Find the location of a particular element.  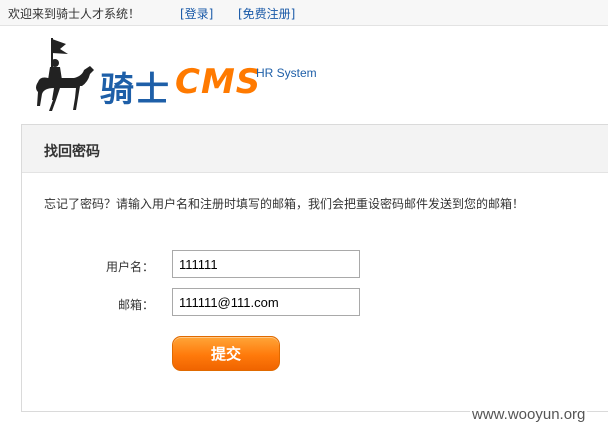

brand-cms: CMS is located at coordinates (218, 82).